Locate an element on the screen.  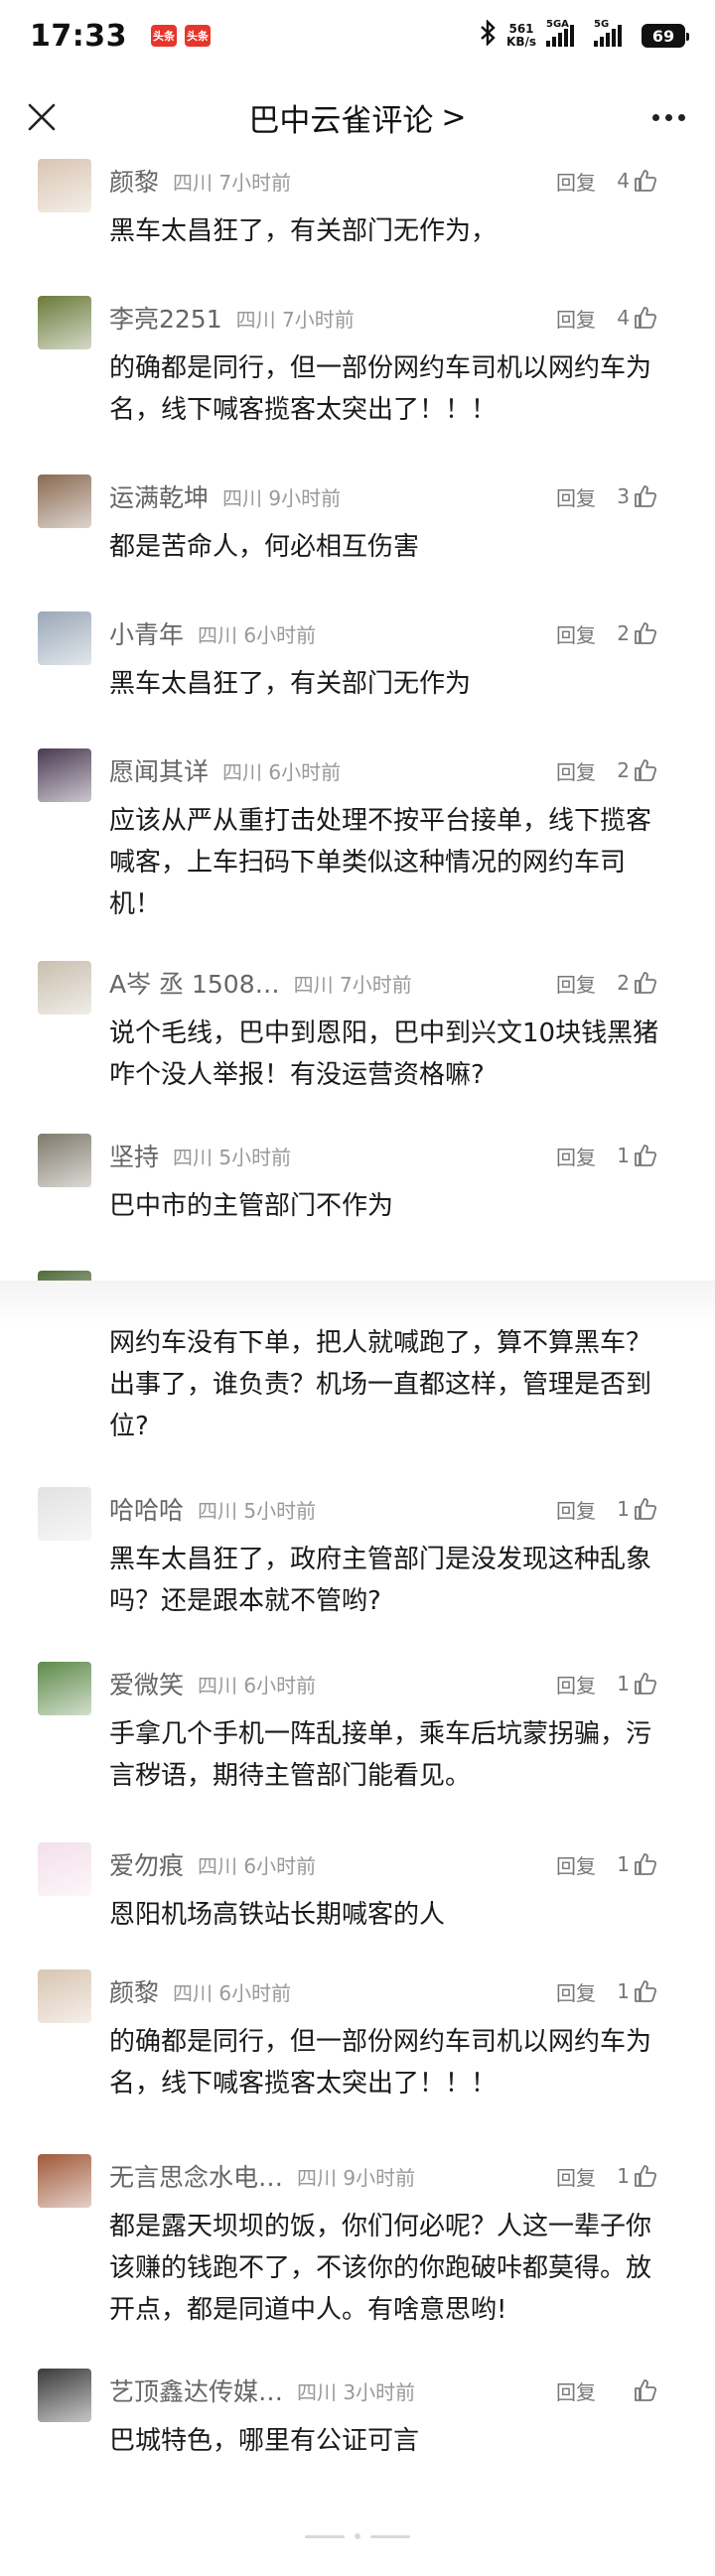
comment-meta: 坚持 四川 5小时前 回复 1 is located at coordinates (402, 1155).